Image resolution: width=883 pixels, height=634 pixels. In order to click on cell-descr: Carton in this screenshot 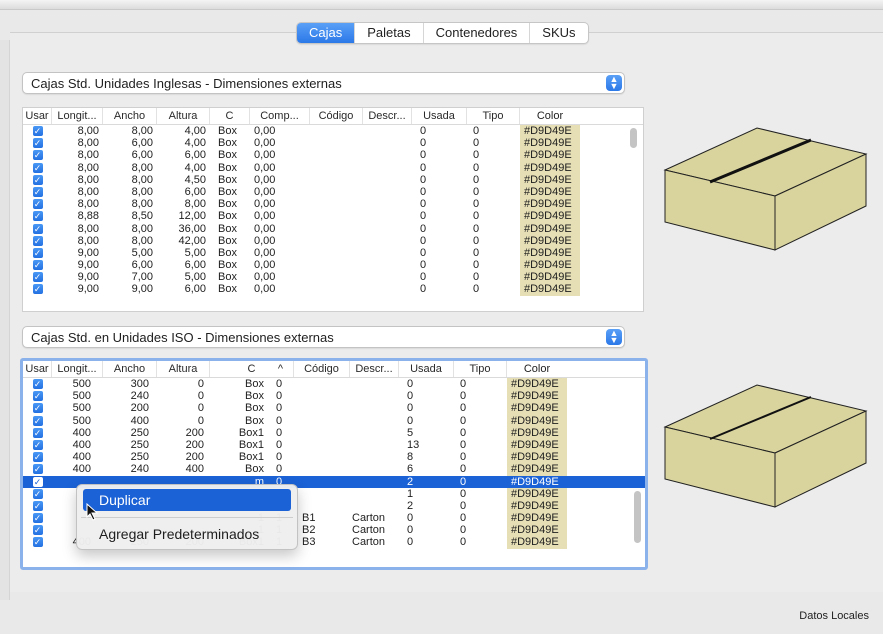, I will do `click(369, 518)`.